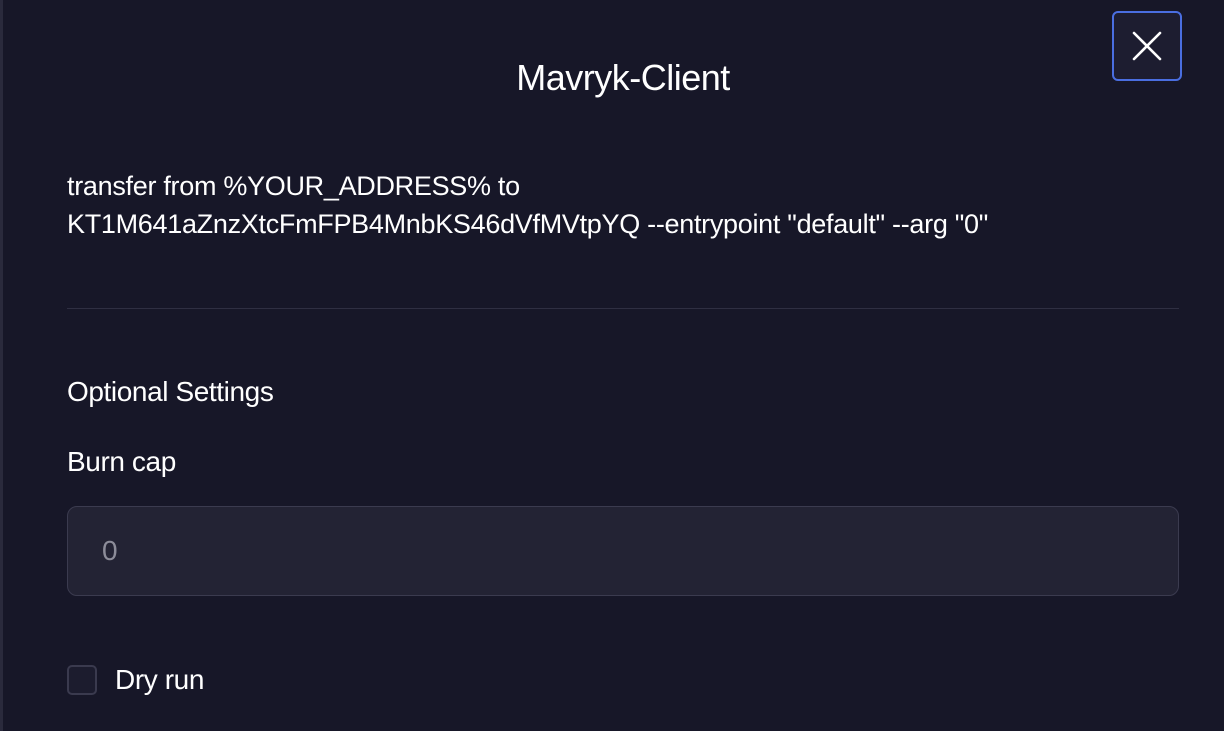 The image size is (1224, 731). I want to click on modal-title: Mavryk-Client, so click(623, 77).